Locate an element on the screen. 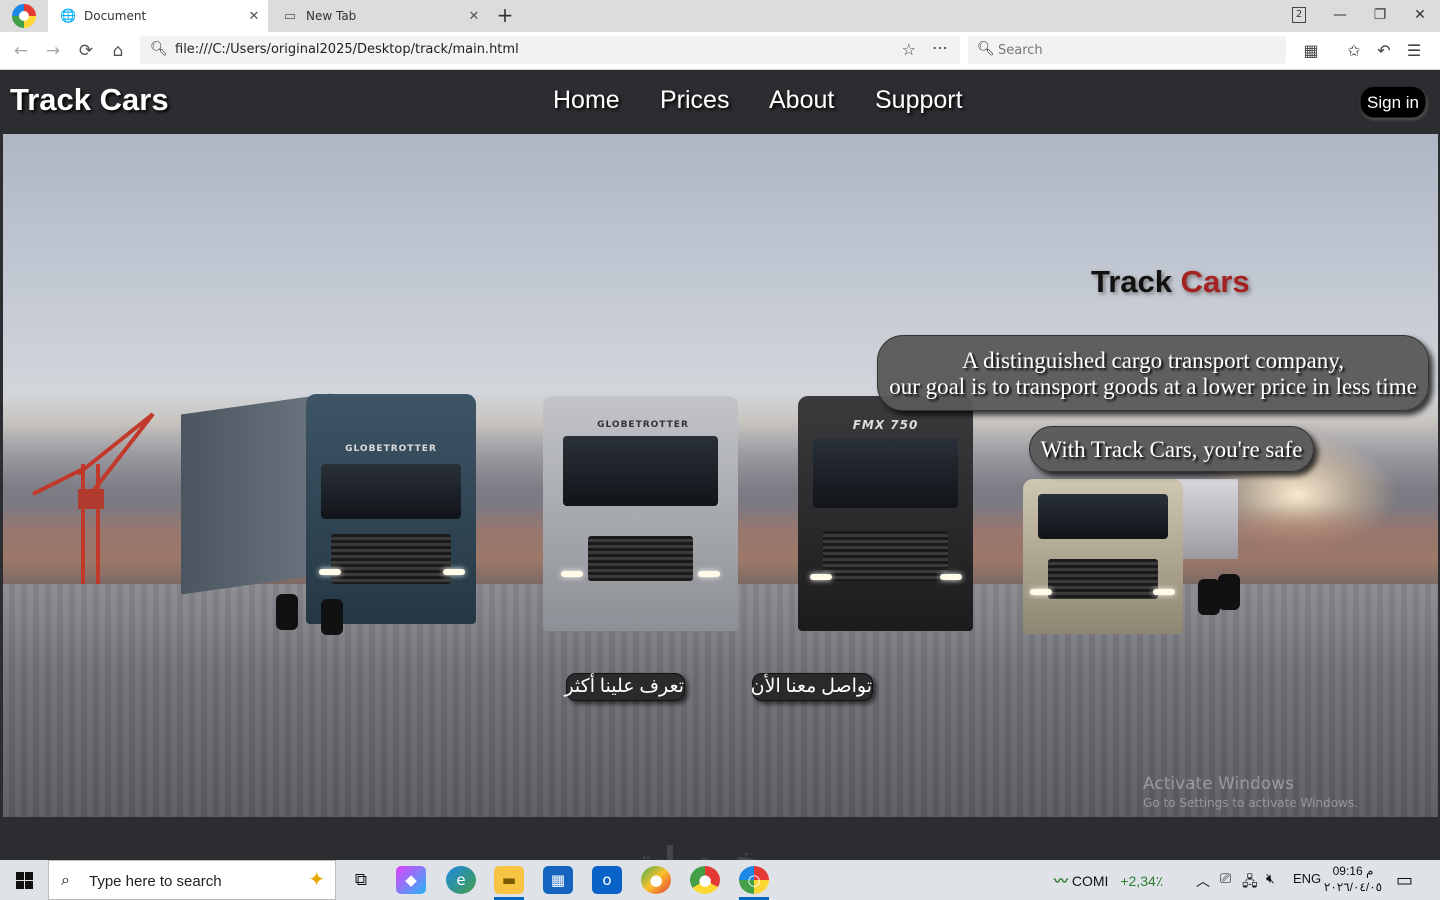 The height and width of the screenshot is (900, 1440). truck-badge: FMX 750 is located at coordinates (885, 425).